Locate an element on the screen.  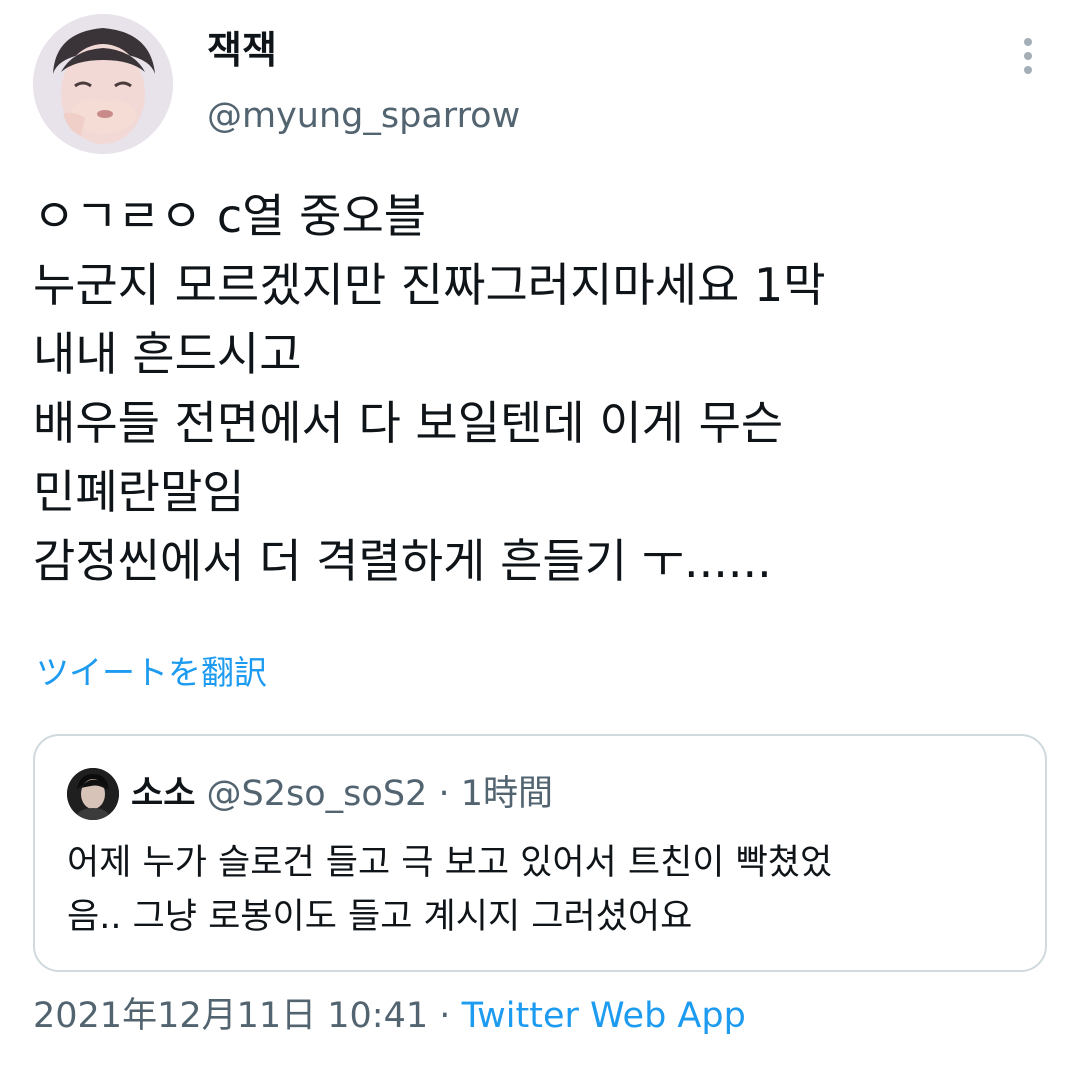
more-vertical-icon is located at coordinates (1028, 56).